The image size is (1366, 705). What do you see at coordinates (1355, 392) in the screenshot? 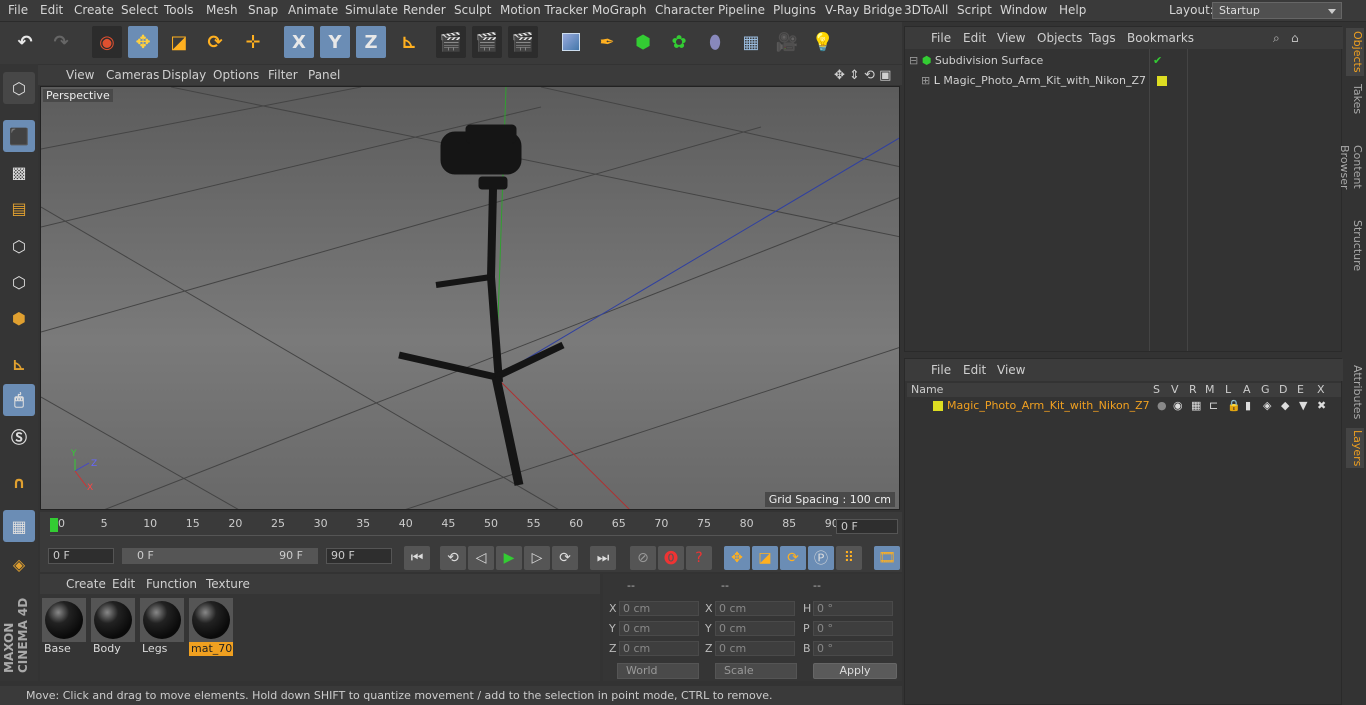
I see `tab-attributes: Attributes` at bounding box center [1355, 392].